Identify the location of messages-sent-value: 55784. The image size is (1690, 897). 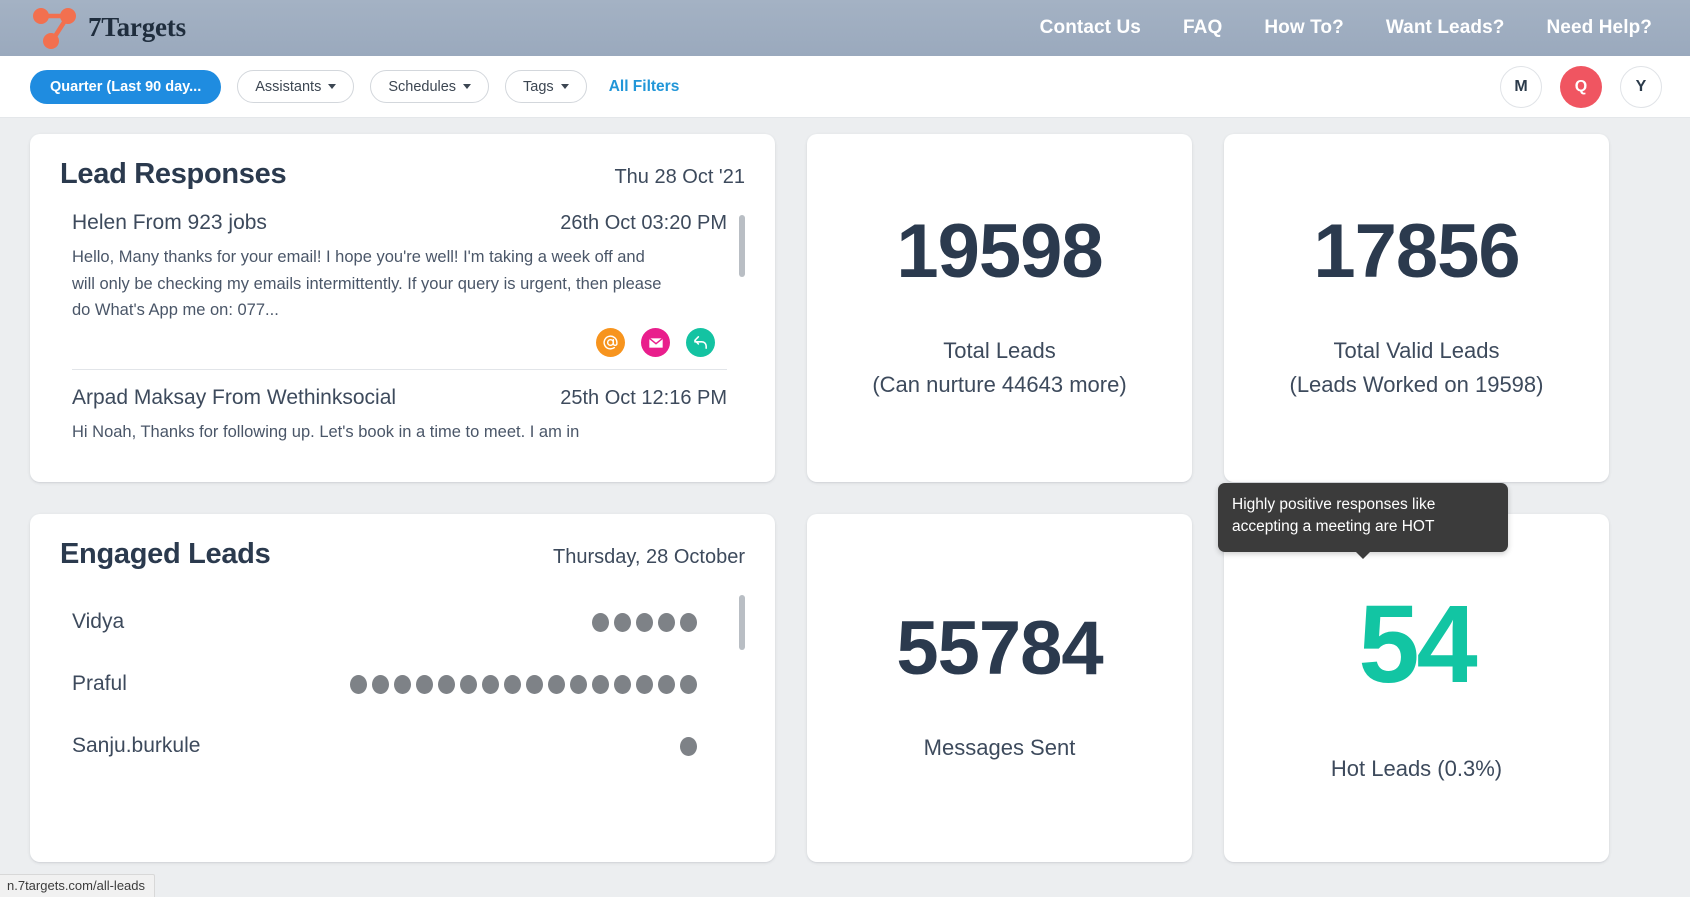
(999, 648).